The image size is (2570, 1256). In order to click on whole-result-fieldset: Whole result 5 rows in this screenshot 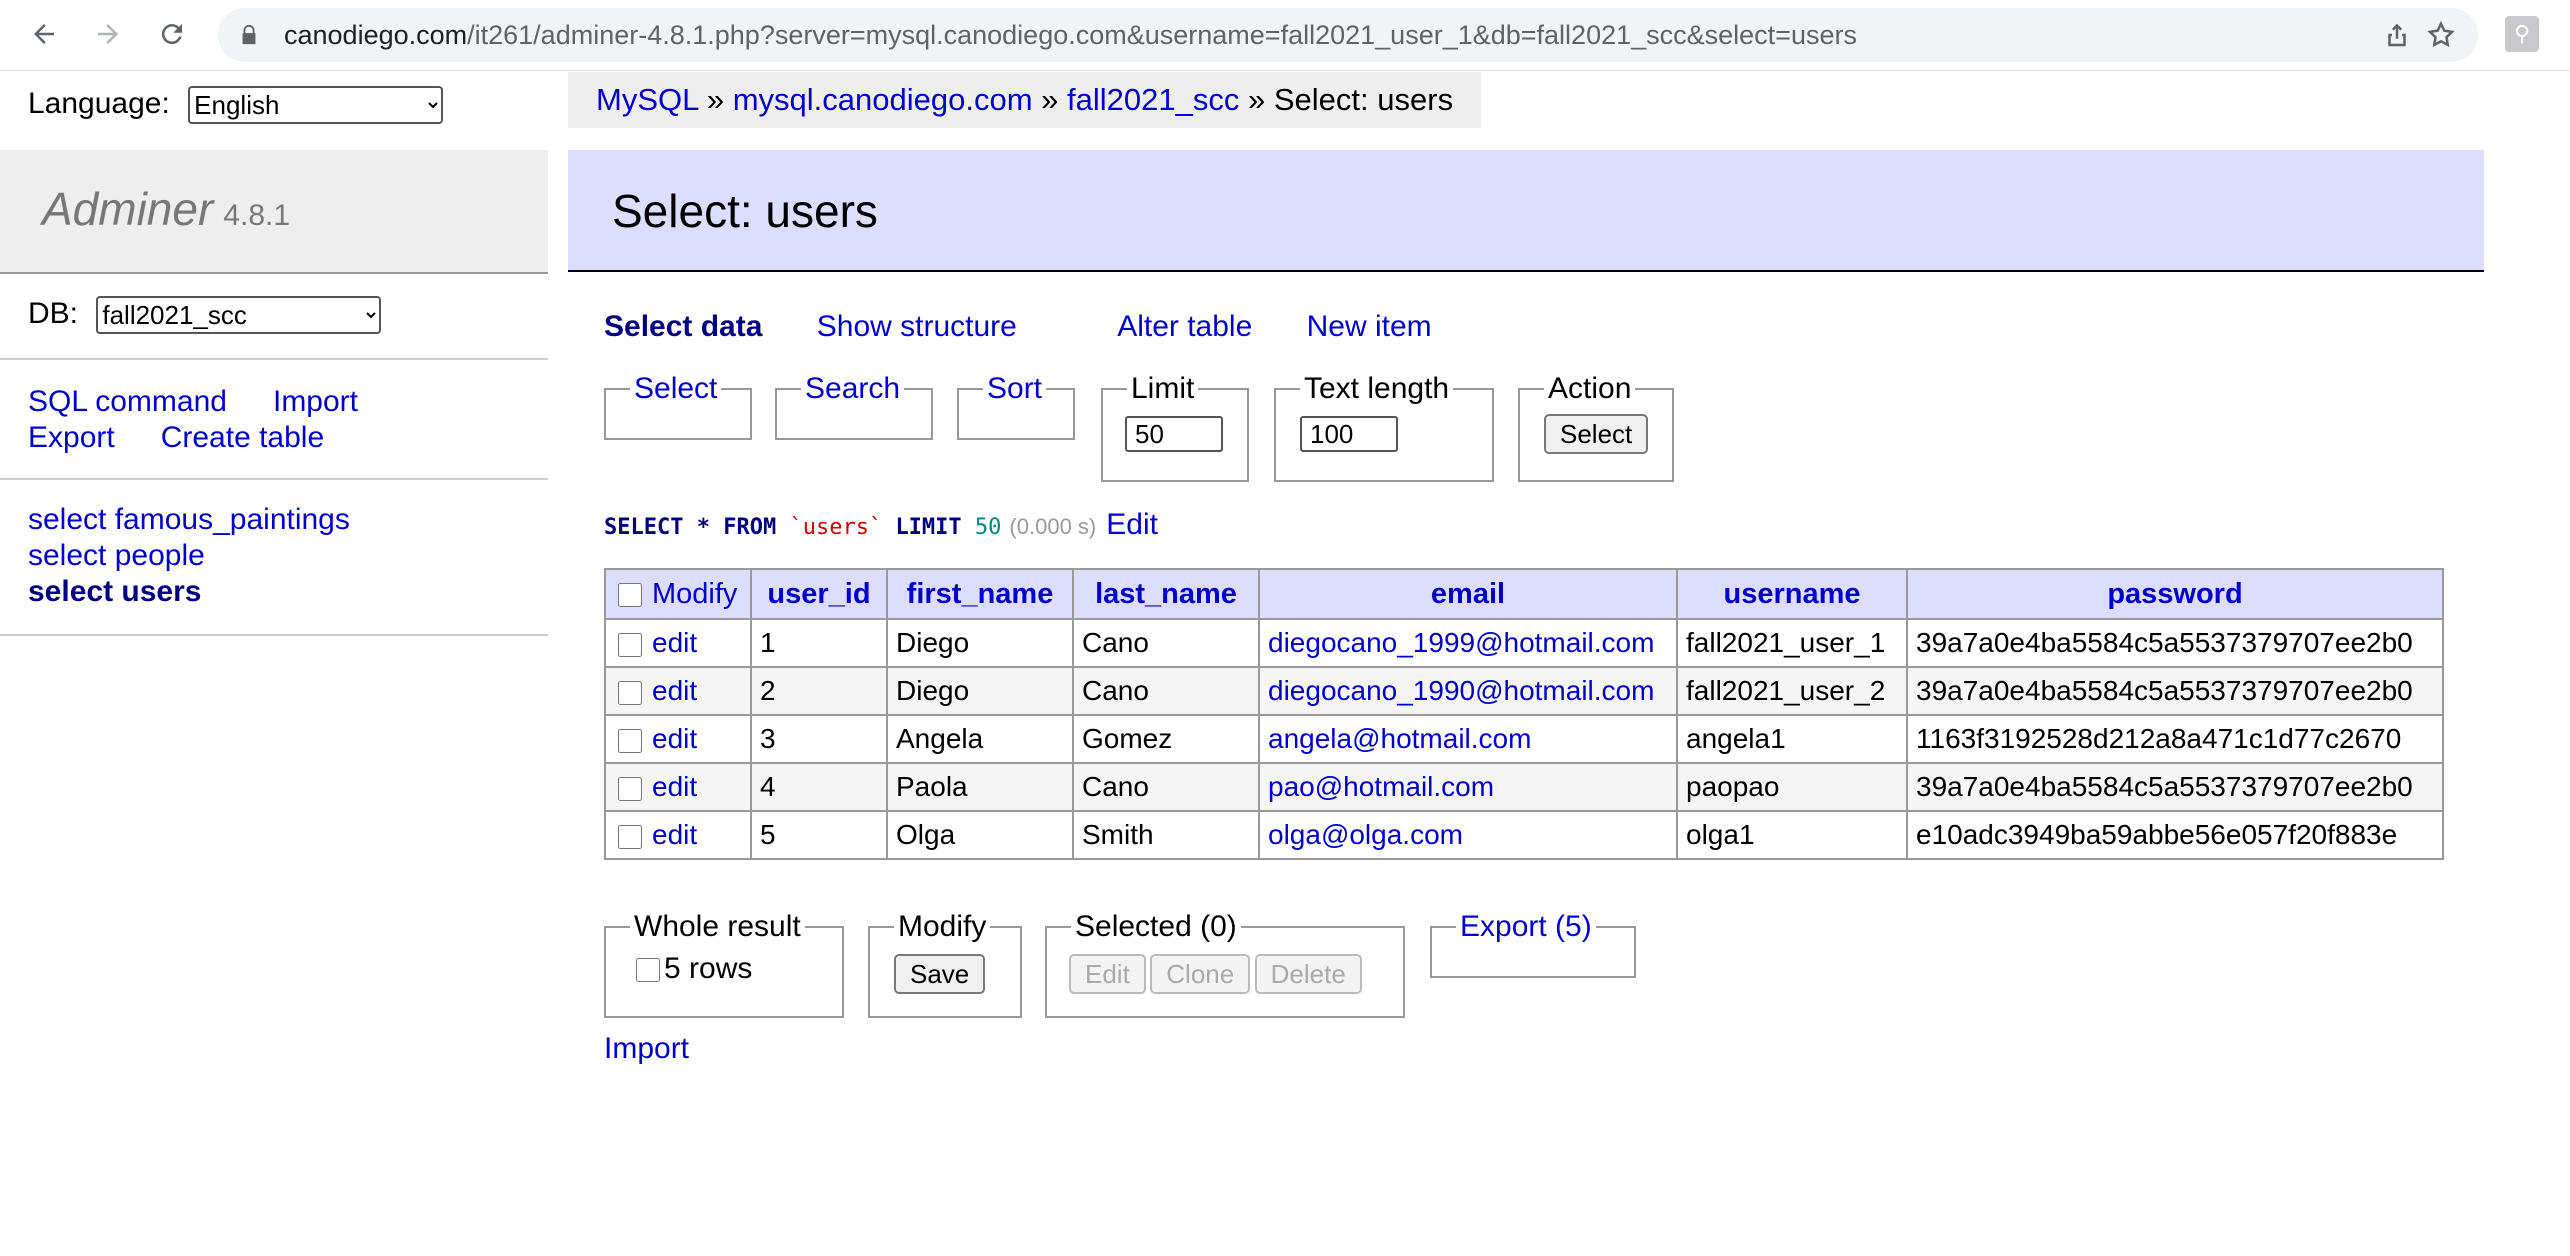, I will do `click(724, 964)`.